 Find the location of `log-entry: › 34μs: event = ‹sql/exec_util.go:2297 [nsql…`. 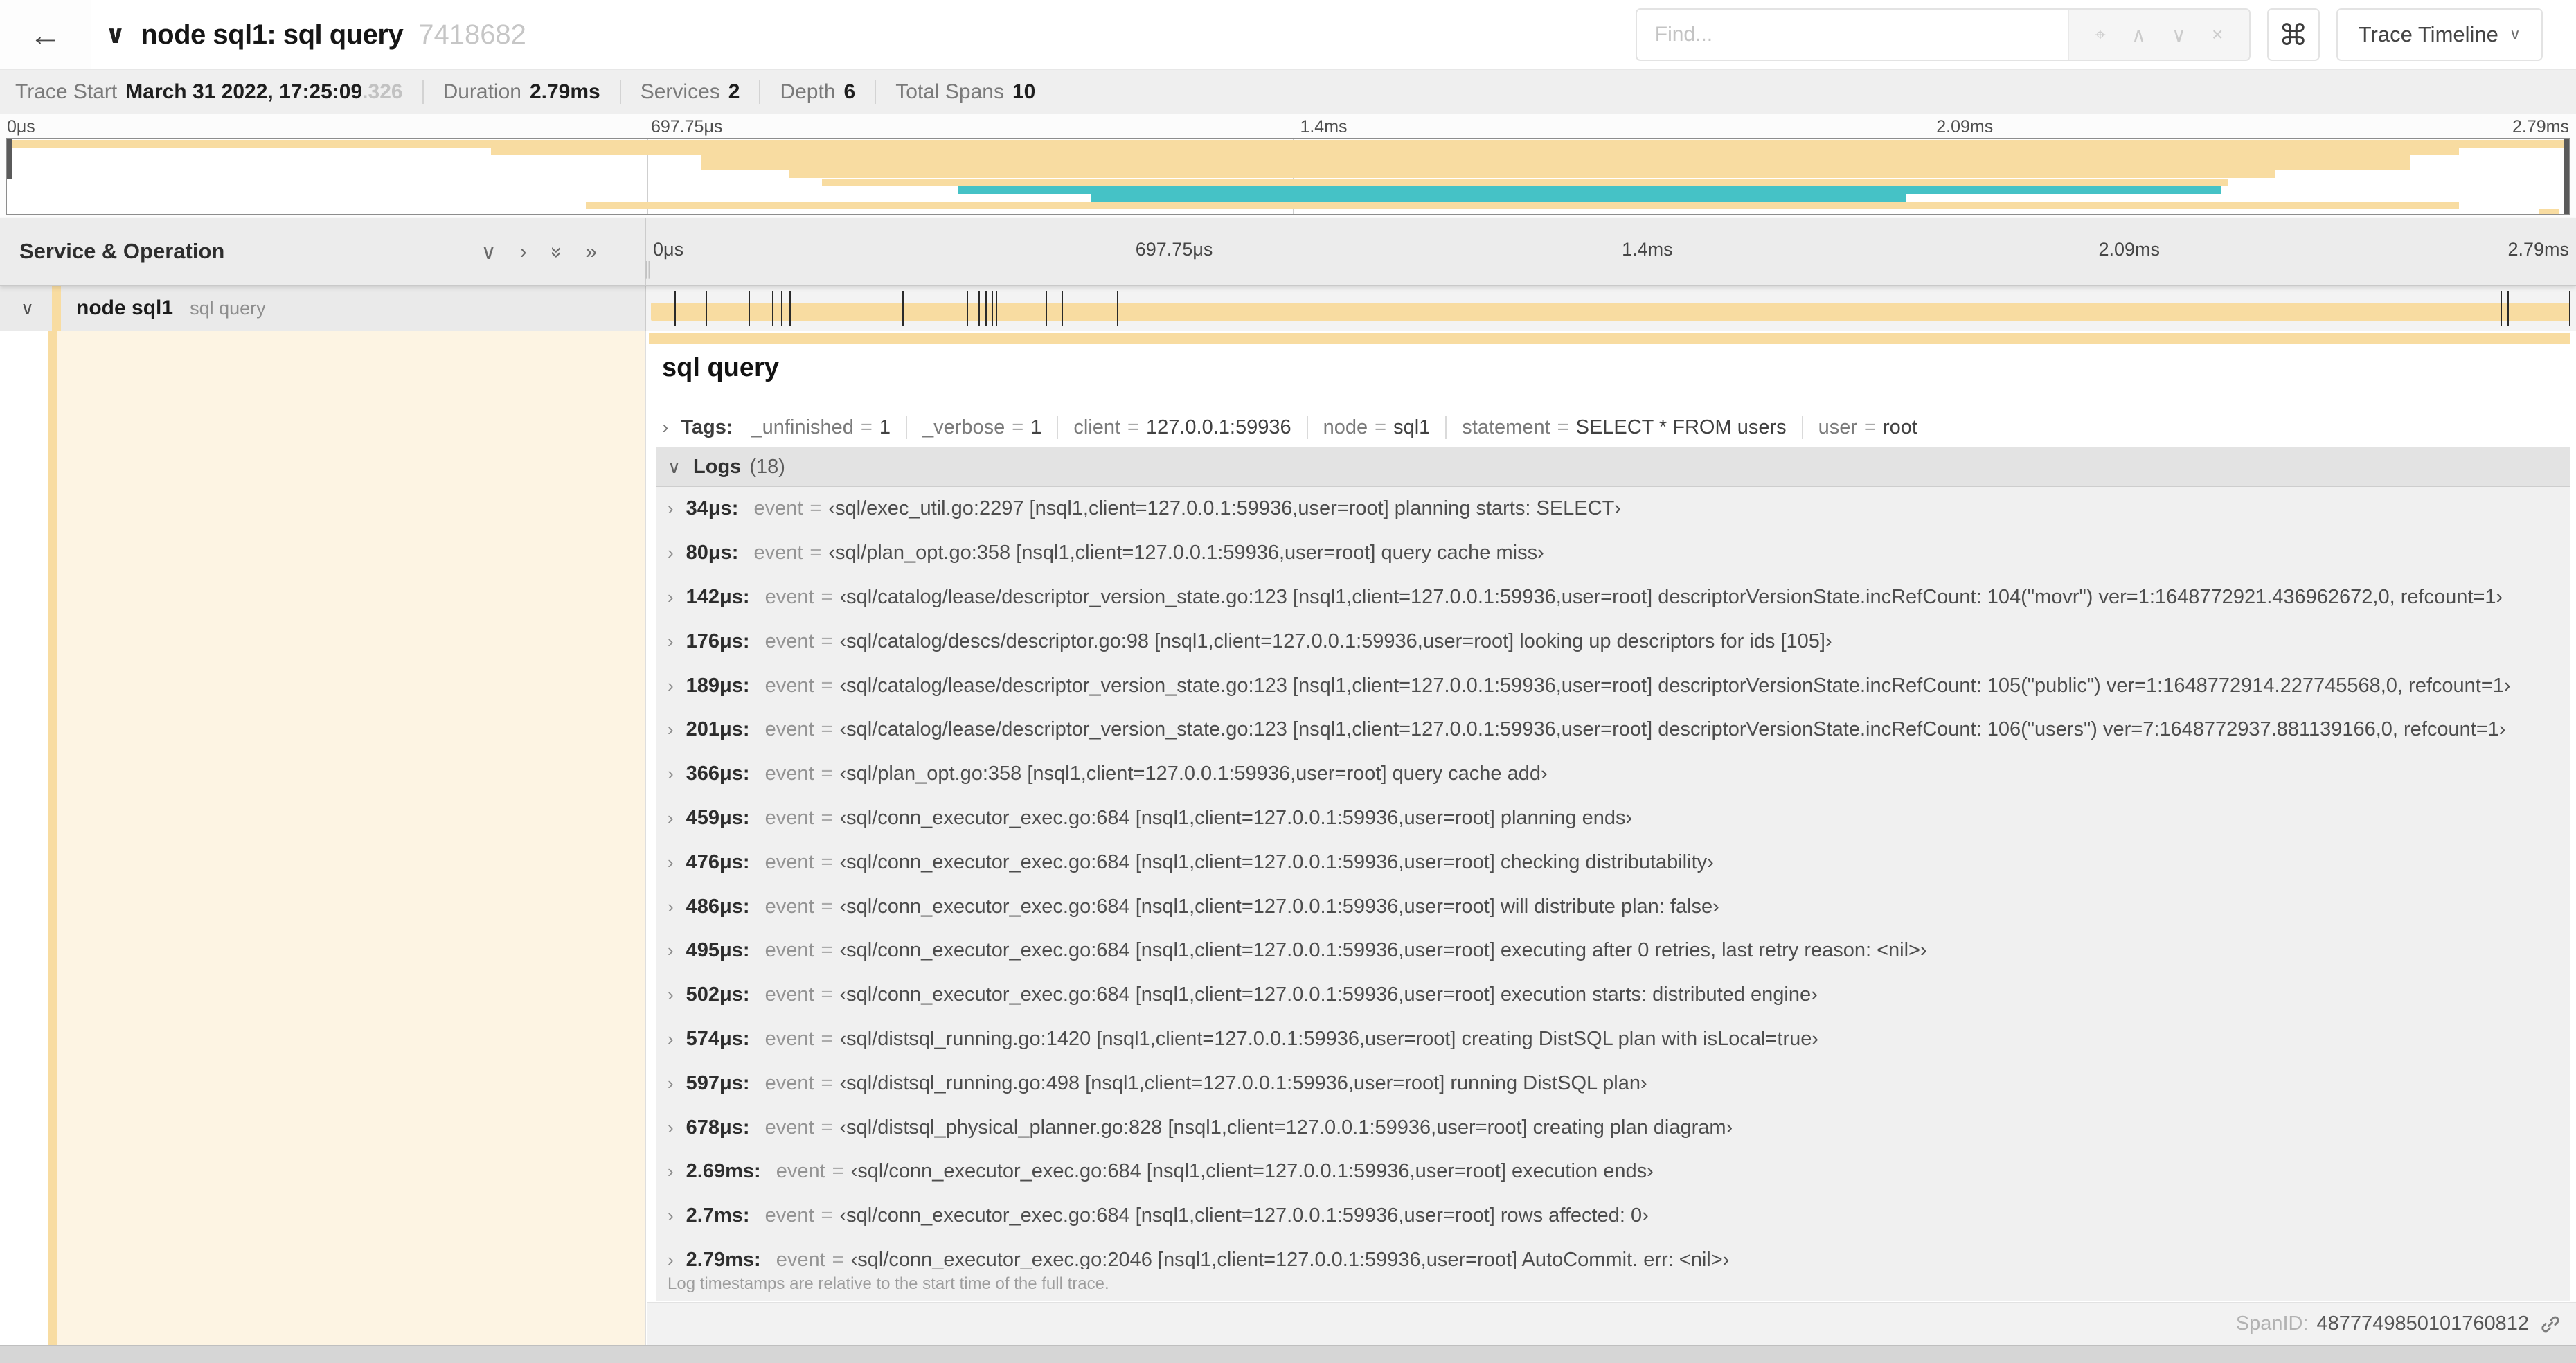

log-entry: › 34μs: event = ‹sql/exec_util.go:2297 [nsql… is located at coordinates (1613, 509).